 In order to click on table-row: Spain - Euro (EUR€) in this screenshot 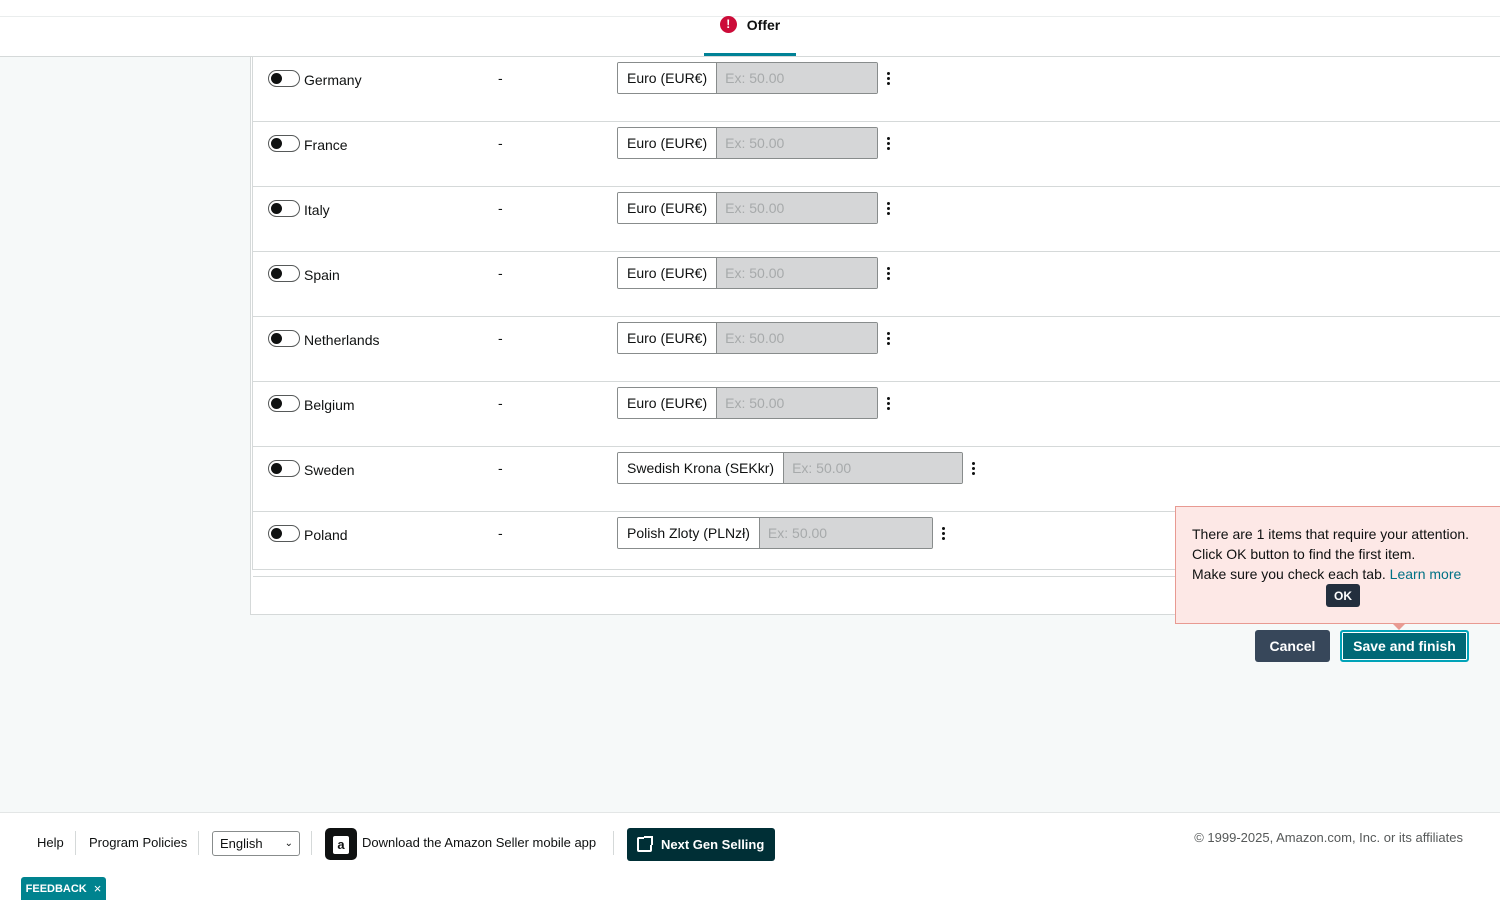, I will do `click(876, 284)`.